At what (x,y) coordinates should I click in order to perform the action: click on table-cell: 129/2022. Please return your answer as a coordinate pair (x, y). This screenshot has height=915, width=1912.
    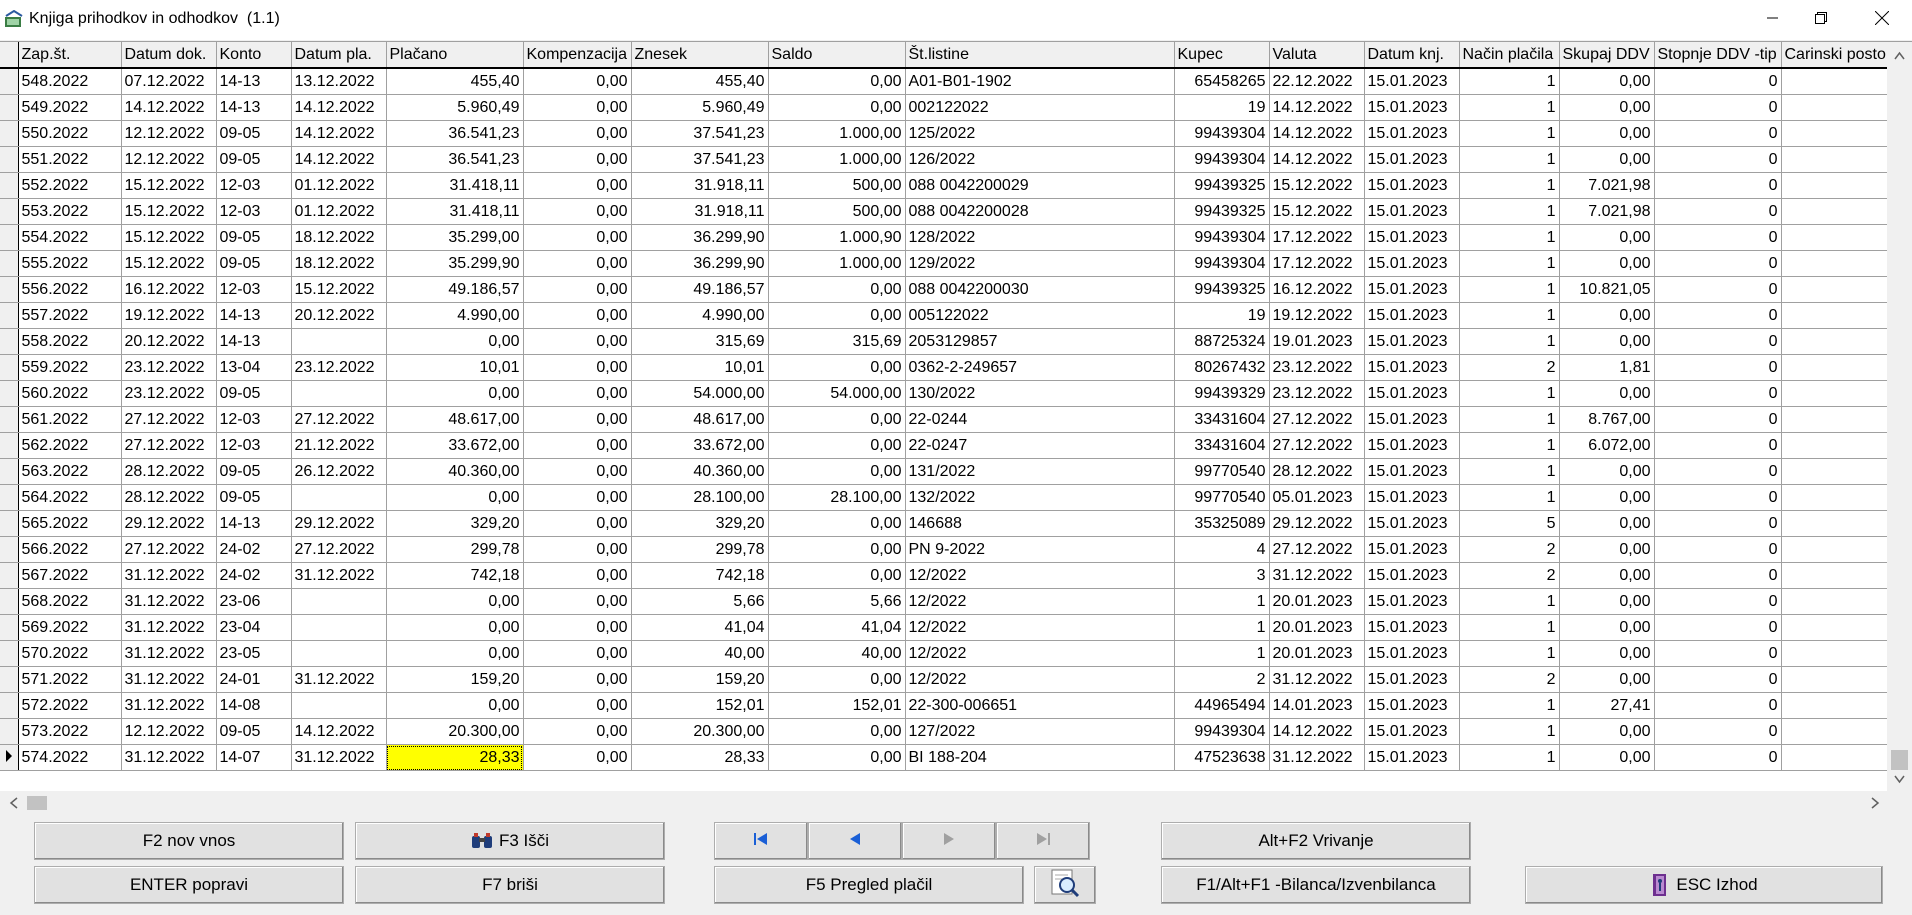
    Looking at the image, I should click on (1040, 263).